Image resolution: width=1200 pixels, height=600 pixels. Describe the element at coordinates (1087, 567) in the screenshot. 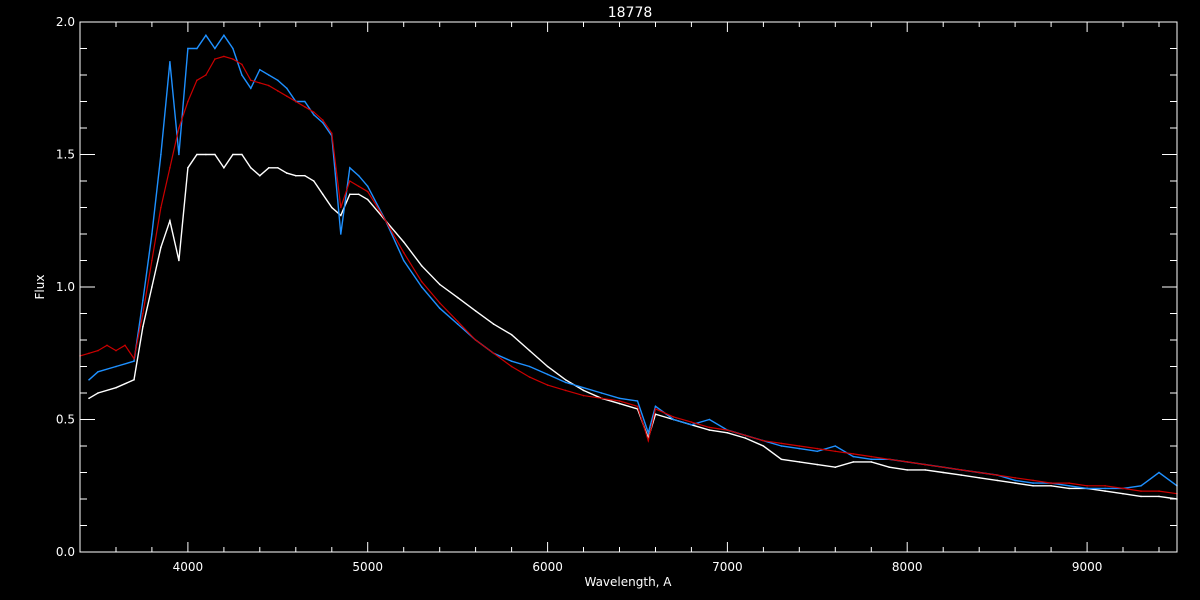

I see `x-tick-label: 9000` at that location.